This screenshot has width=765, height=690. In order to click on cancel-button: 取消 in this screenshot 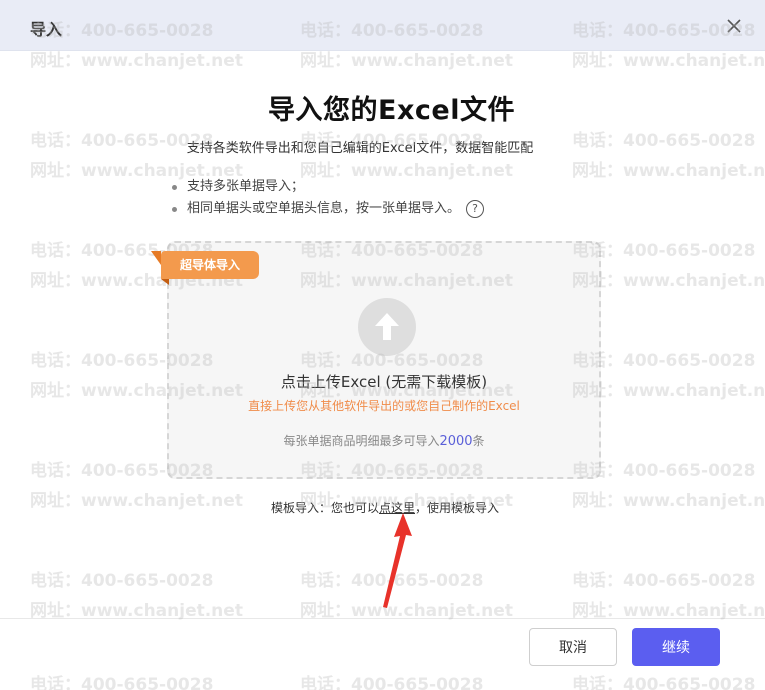, I will do `click(573, 647)`.